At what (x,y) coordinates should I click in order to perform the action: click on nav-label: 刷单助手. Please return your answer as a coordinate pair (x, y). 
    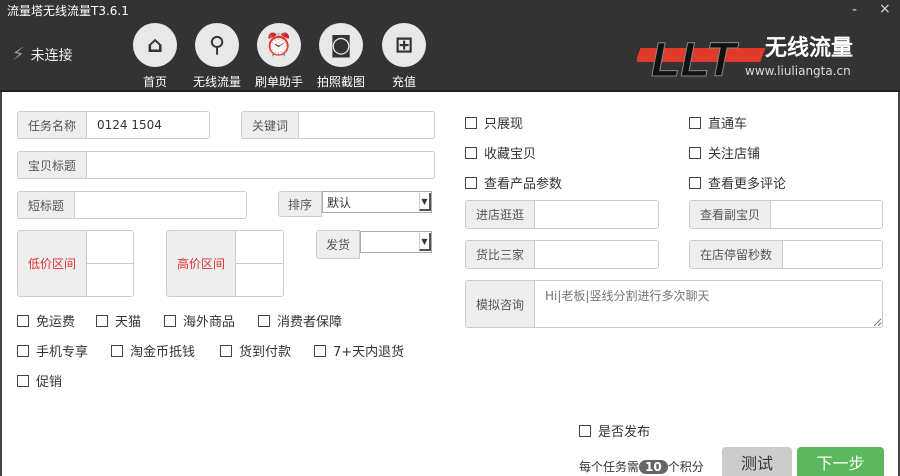
    Looking at the image, I should click on (278, 82).